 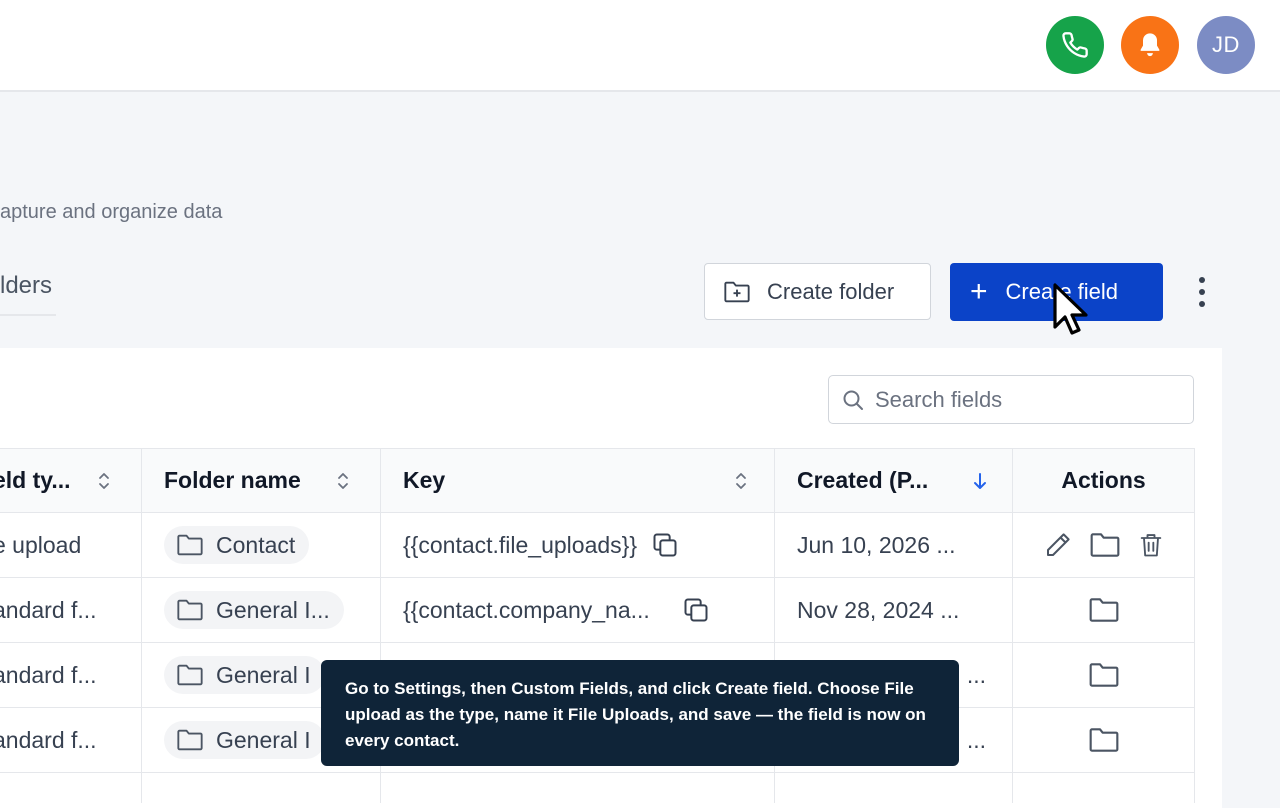 I want to click on table-row, so click(x=597, y=788).